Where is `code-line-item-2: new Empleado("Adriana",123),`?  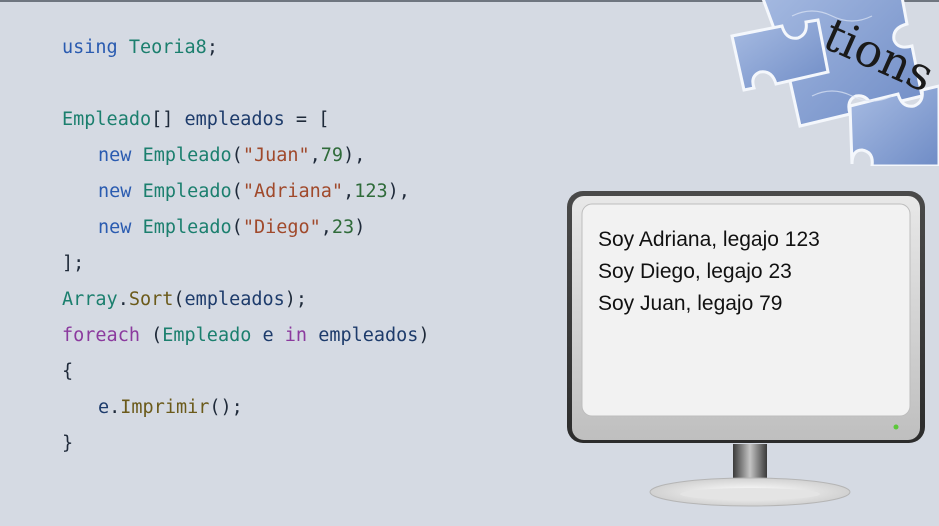
code-line-item-2: new Empleado("Adriana",123), is located at coordinates (254, 191).